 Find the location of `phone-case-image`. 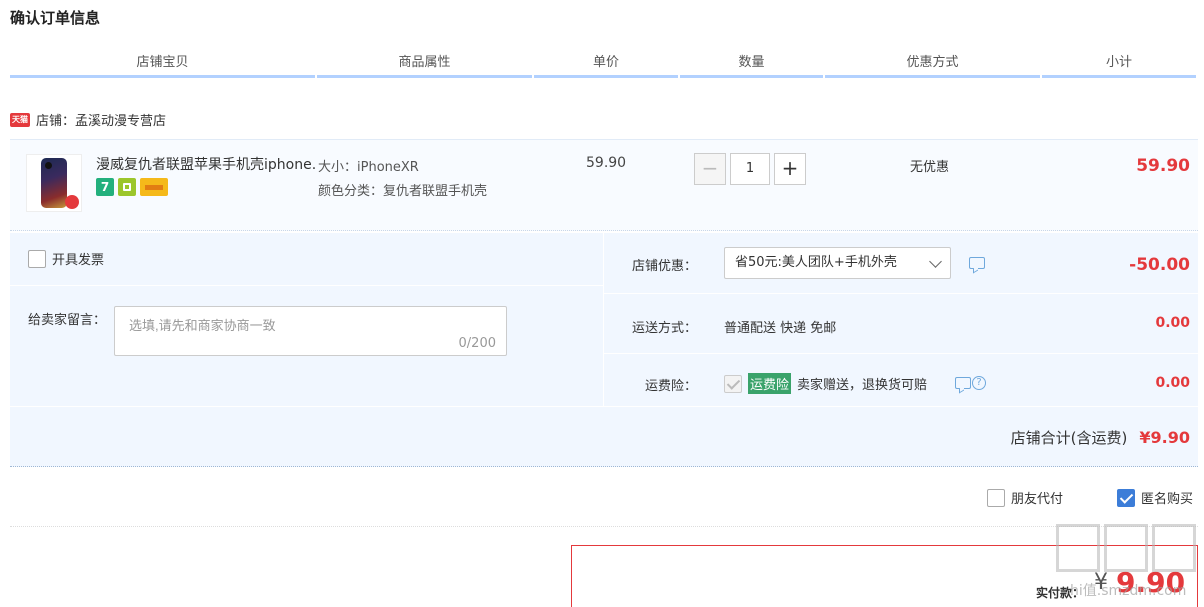

phone-case-image is located at coordinates (54, 183).